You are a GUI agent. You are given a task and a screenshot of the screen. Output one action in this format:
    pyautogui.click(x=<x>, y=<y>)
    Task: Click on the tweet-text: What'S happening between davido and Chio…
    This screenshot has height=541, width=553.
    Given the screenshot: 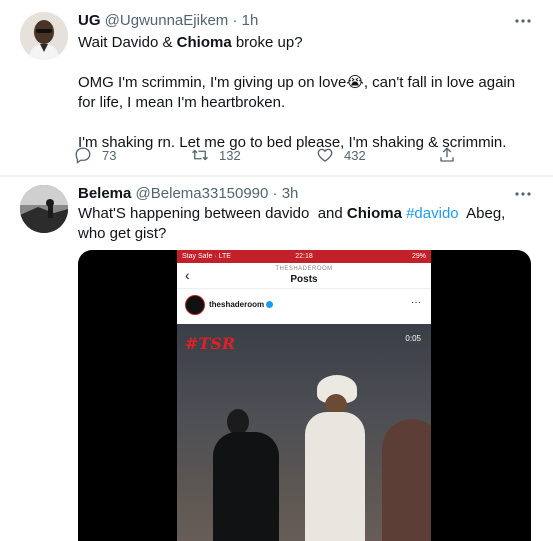 What is the action you would take?
    pyautogui.click(x=305, y=224)
    